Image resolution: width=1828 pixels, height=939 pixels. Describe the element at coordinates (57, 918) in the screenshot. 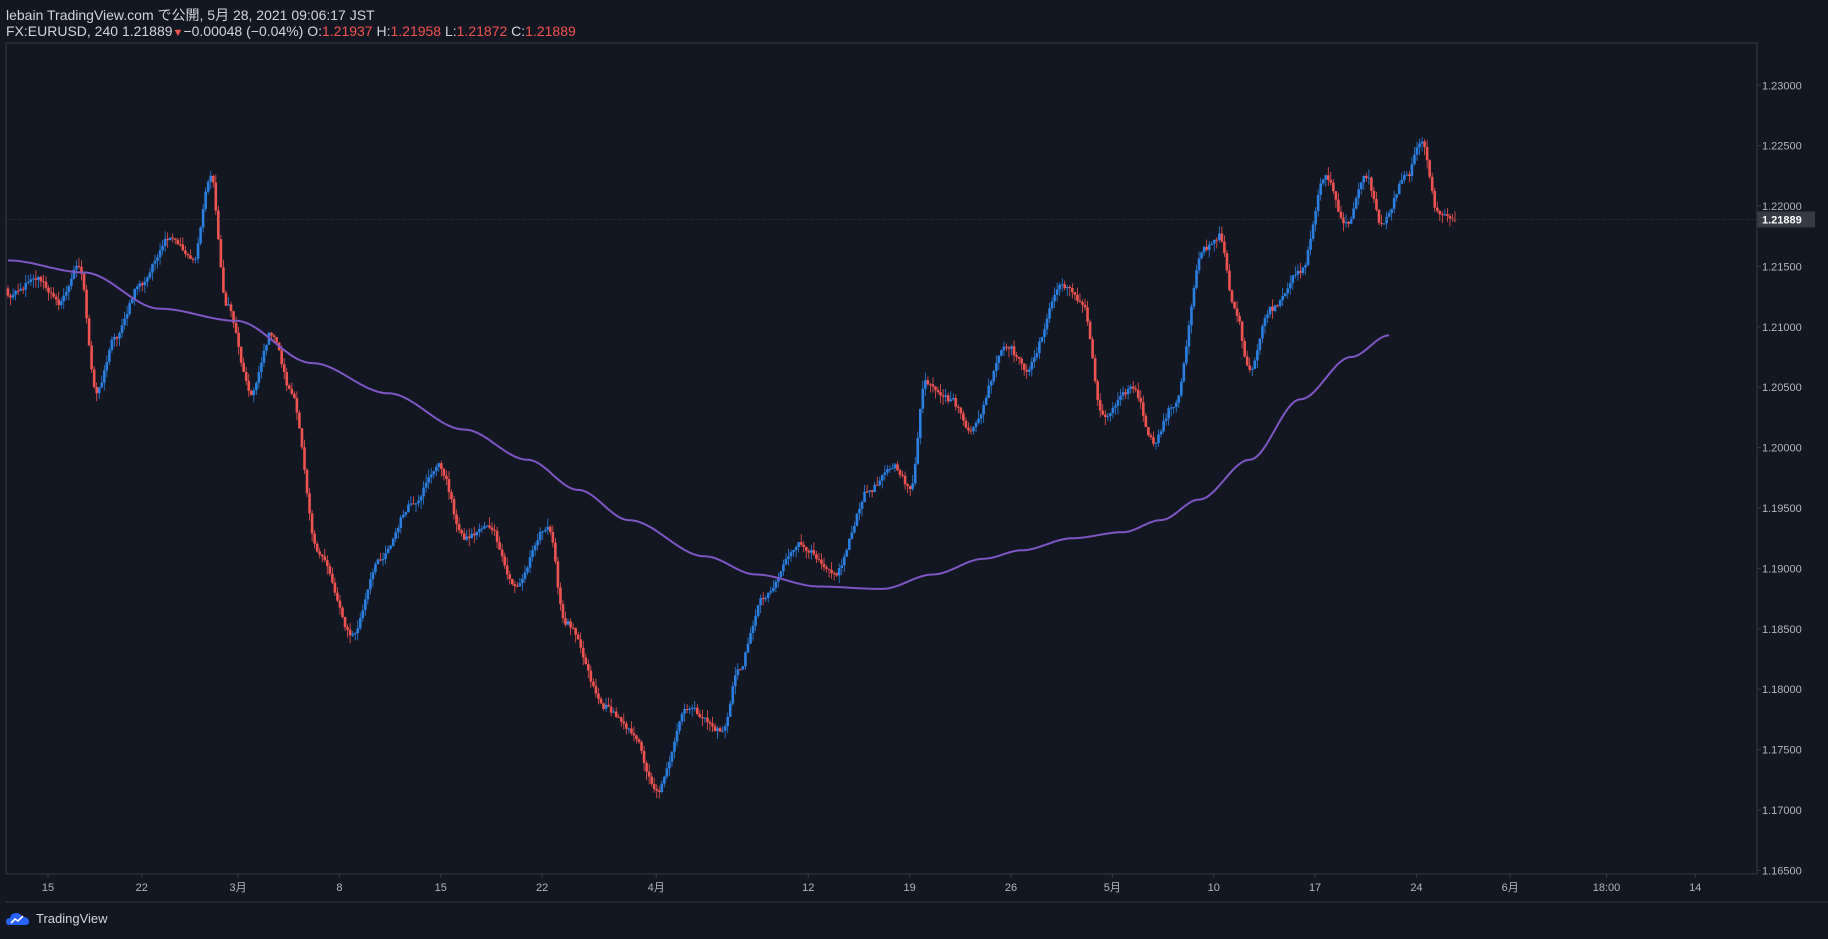

I see `tradingview-logo: TradingView` at that location.